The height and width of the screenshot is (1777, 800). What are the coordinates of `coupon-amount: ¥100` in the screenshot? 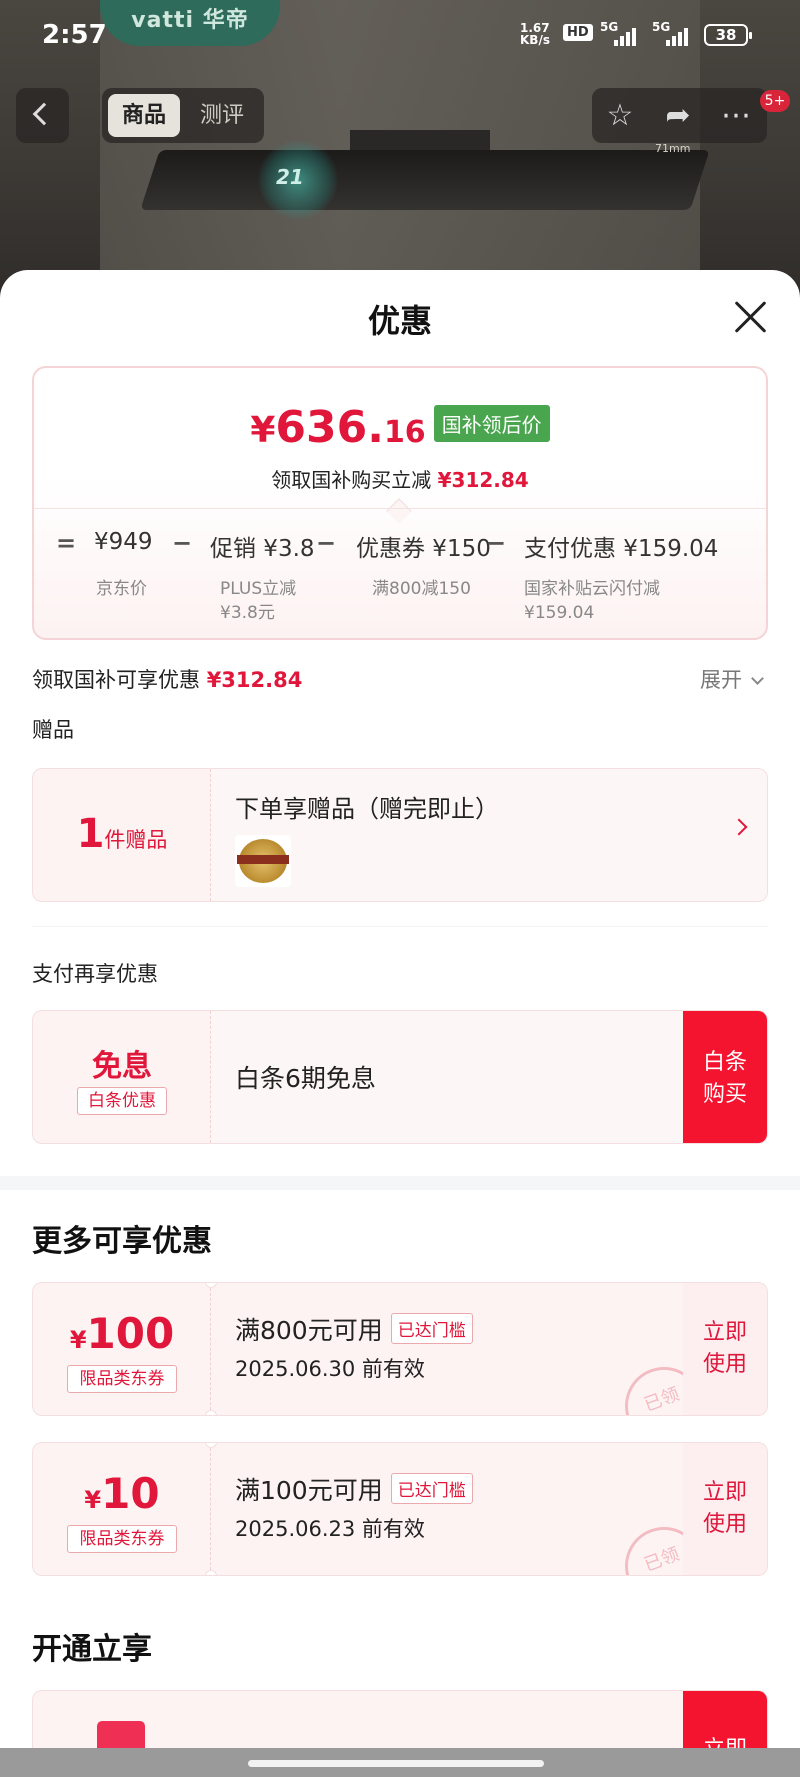 It's located at (122, 1333).